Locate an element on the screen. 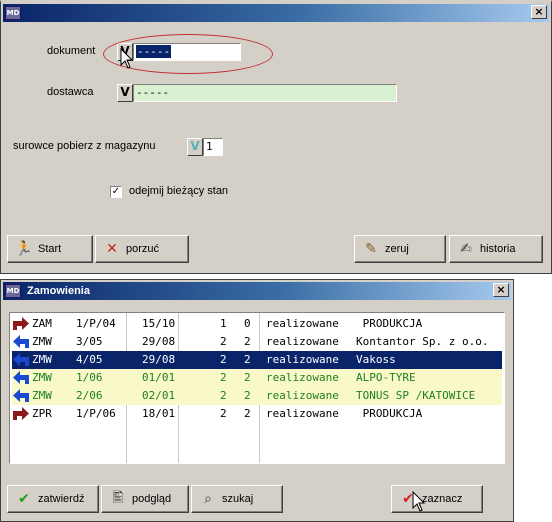  cell-a: 1 is located at coordinates (223, 323).